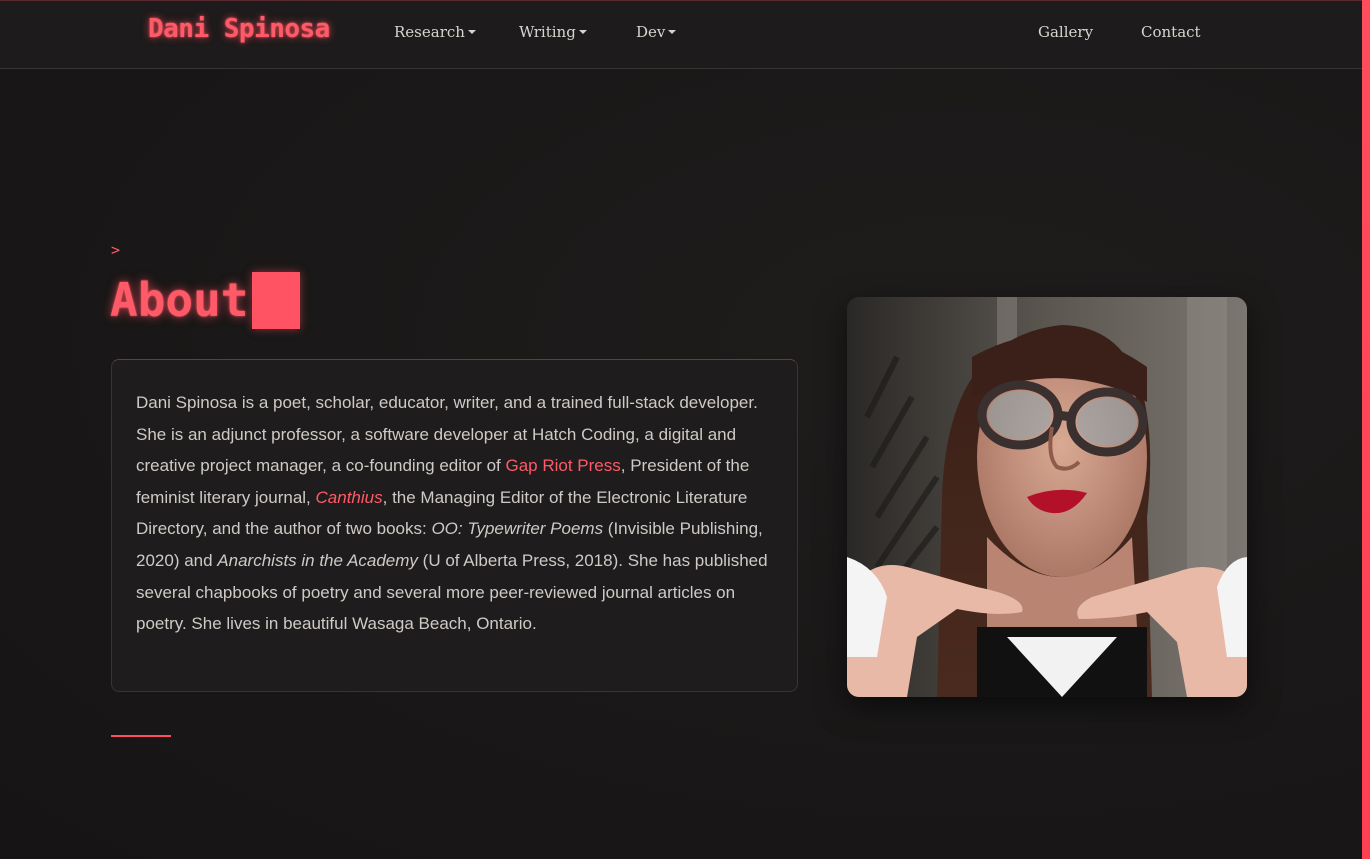  I want to click on nav-writing-label: Writing, so click(547, 32).